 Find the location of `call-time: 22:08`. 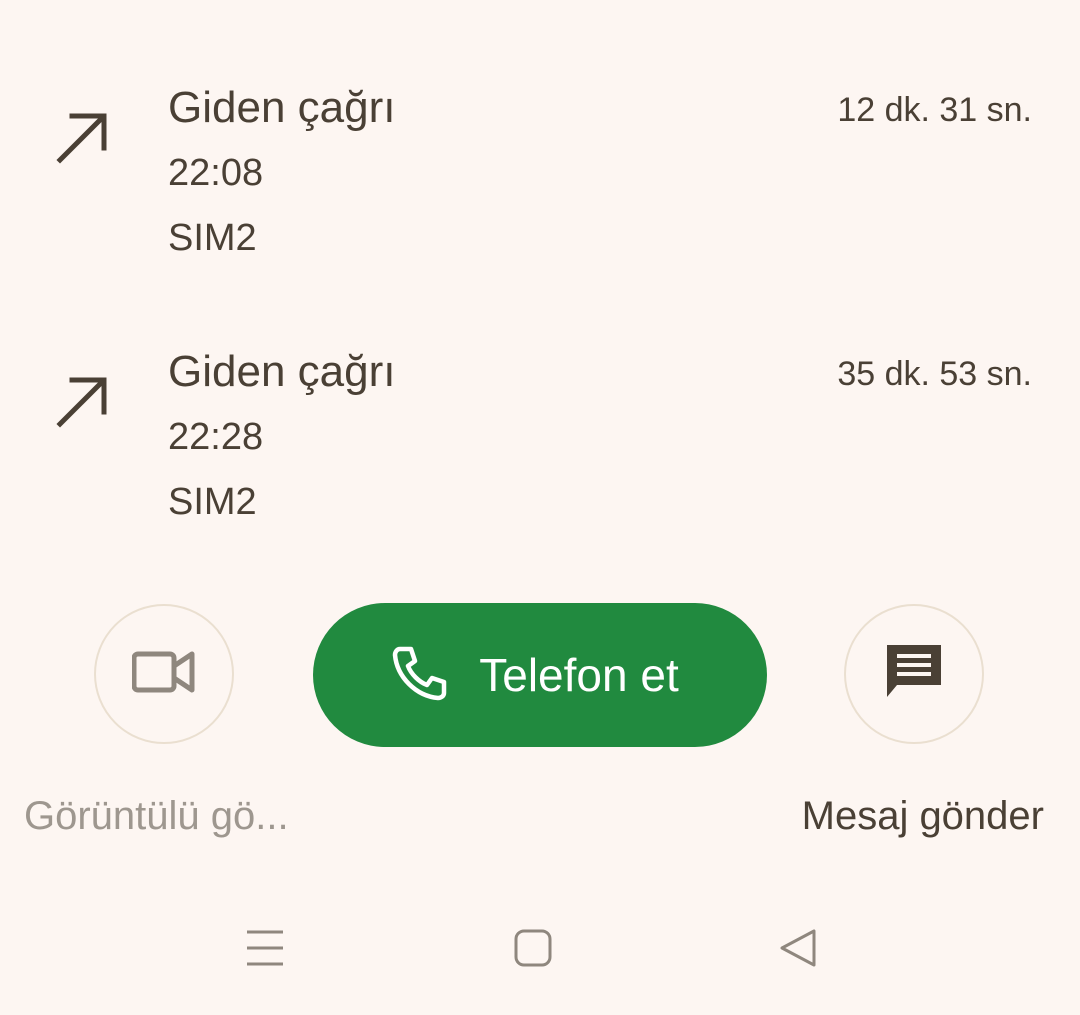

call-time: 22:08 is located at coordinates (216, 173).